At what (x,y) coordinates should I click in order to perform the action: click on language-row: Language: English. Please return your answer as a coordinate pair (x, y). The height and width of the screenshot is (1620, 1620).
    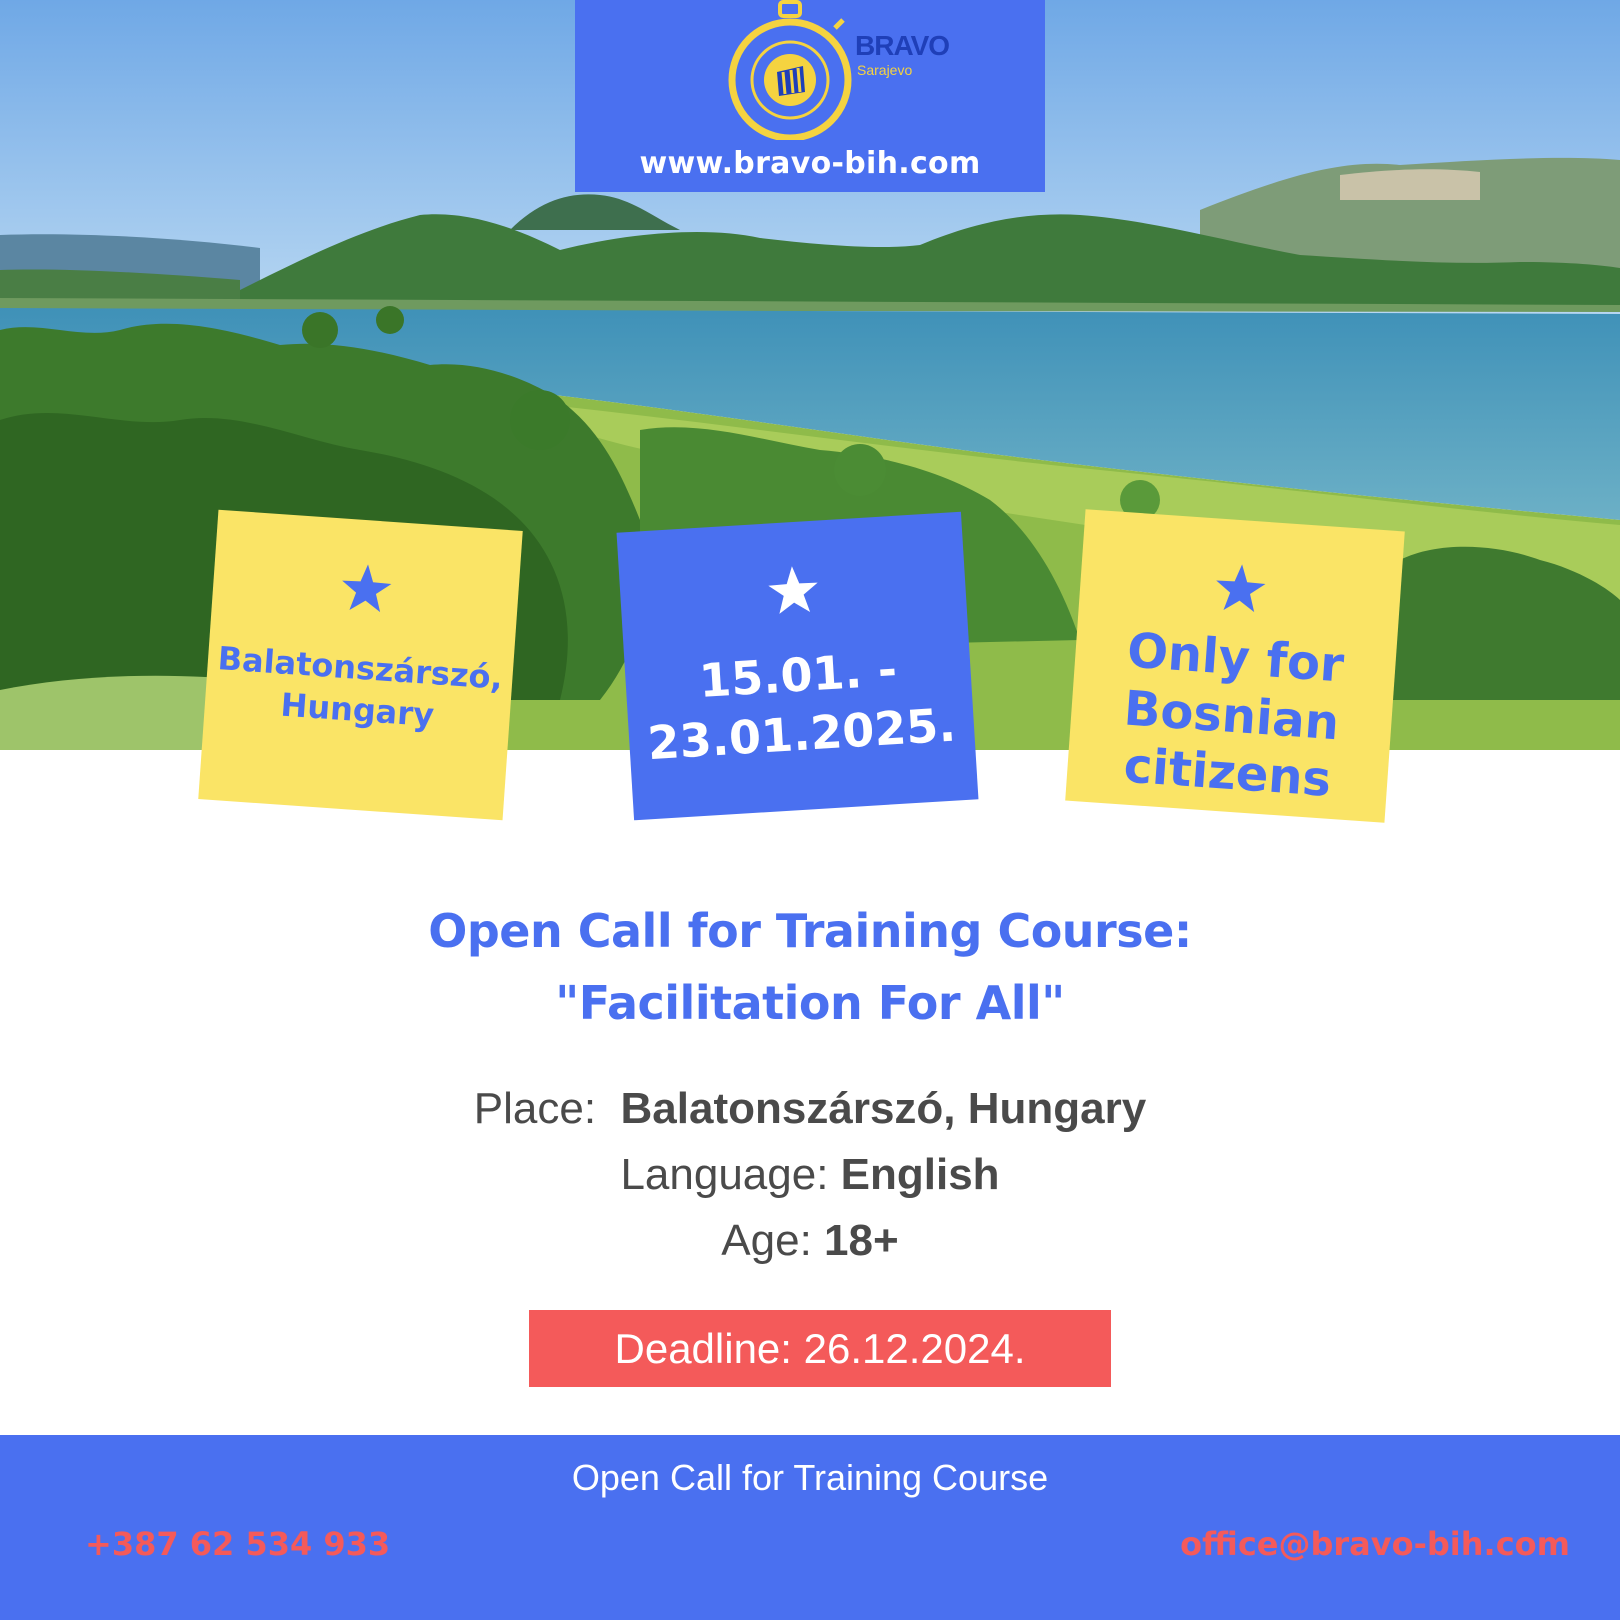
    Looking at the image, I should click on (810, 1175).